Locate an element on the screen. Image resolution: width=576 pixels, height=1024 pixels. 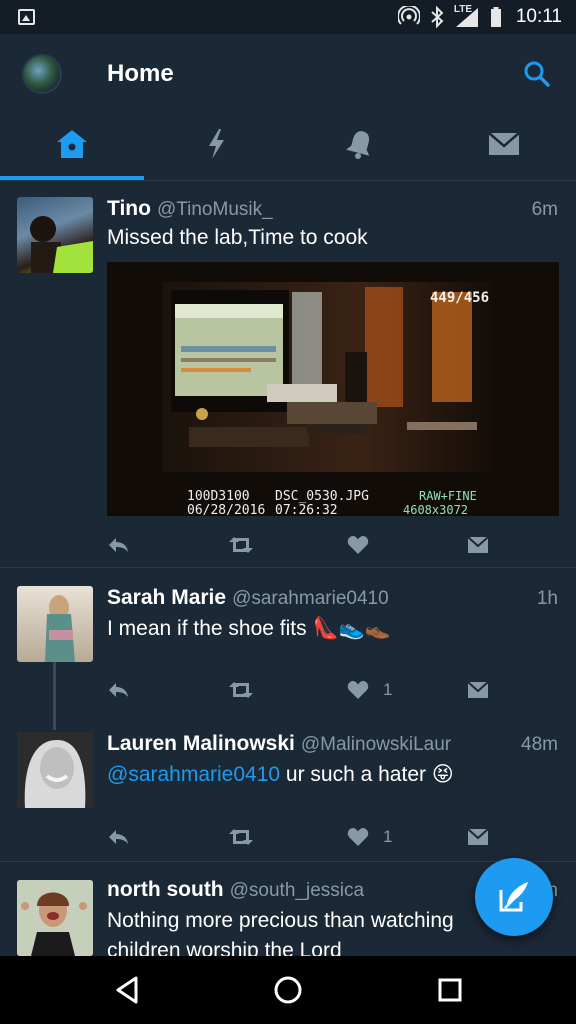
mention-link: @sarahmarie0410 is located at coordinates (193, 774).